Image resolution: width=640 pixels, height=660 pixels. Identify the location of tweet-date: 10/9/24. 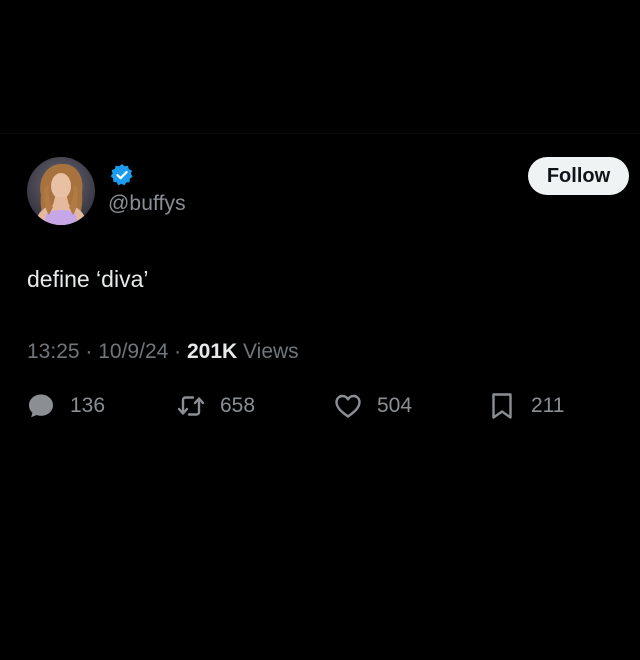
(133, 351).